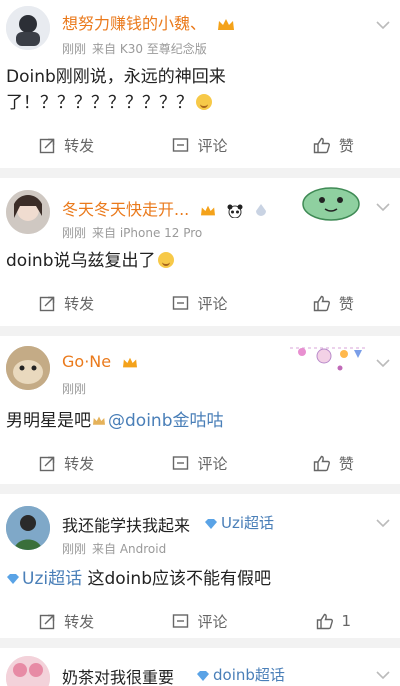  I want to click on post-source: 来自 K30 至尊纪念版, so click(149, 49).